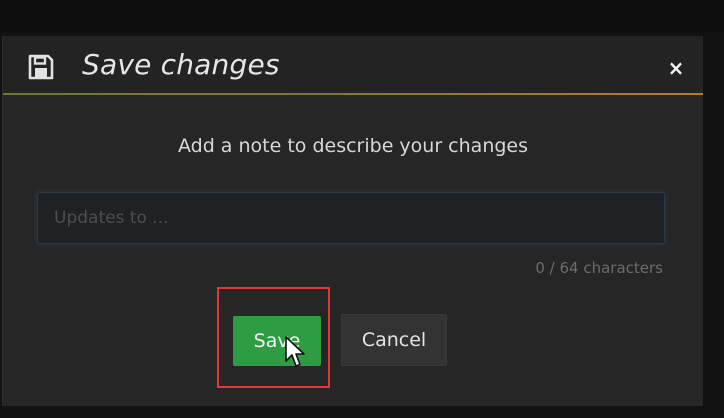 This screenshot has height=418, width=724. What do you see at coordinates (181, 64) in the screenshot?
I see `dialog-title: Save changes` at bounding box center [181, 64].